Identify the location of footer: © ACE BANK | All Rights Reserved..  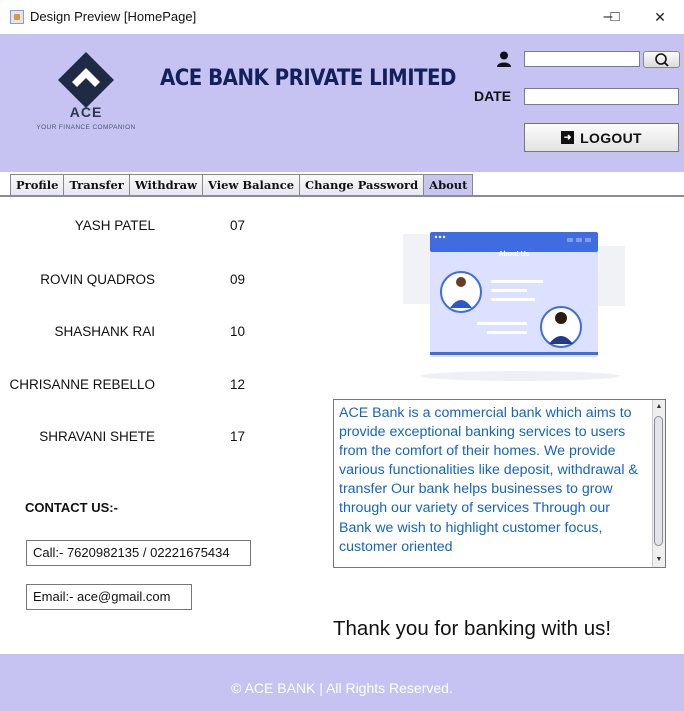
(342, 682).